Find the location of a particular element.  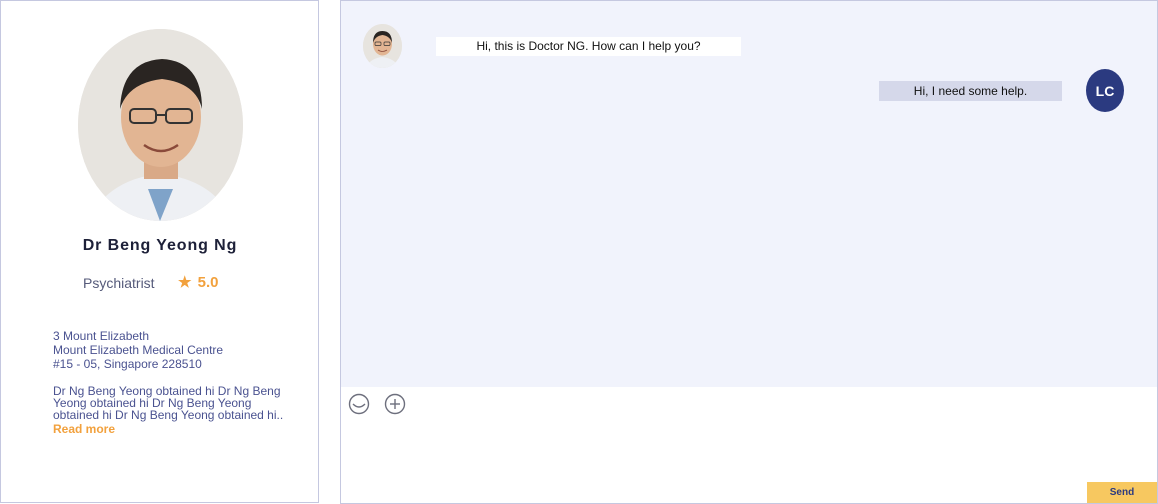

plus-circle-icon is located at coordinates (395, 404).